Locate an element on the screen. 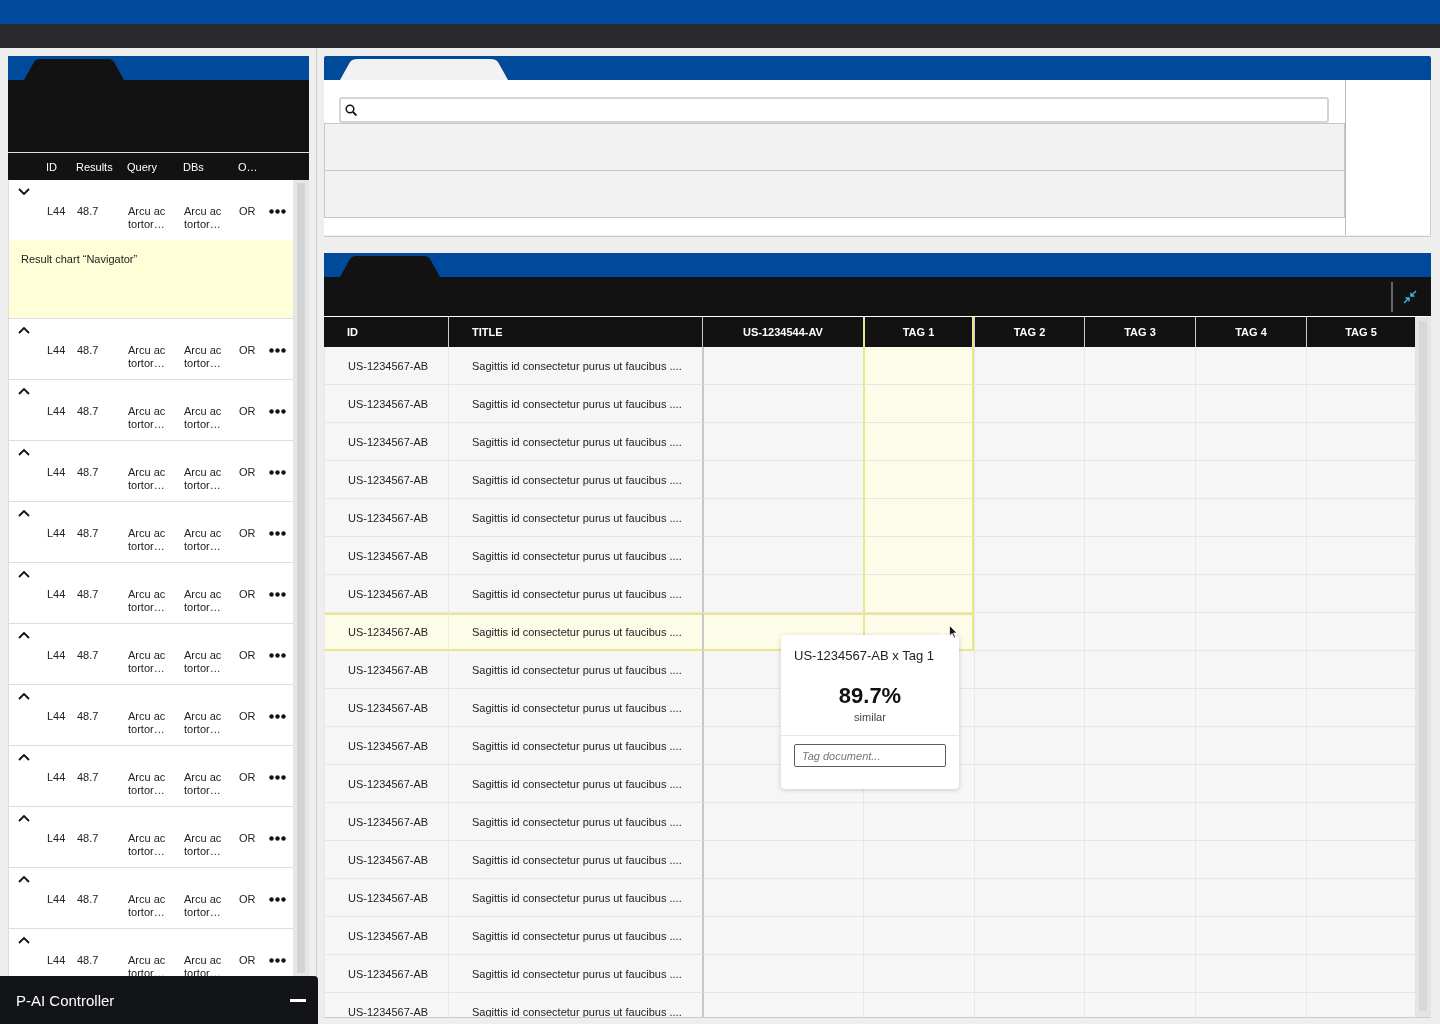 The width and height of the screenshot is (1440, 1024). column-header: TAG 2 is located at coordinates (1029, 332).